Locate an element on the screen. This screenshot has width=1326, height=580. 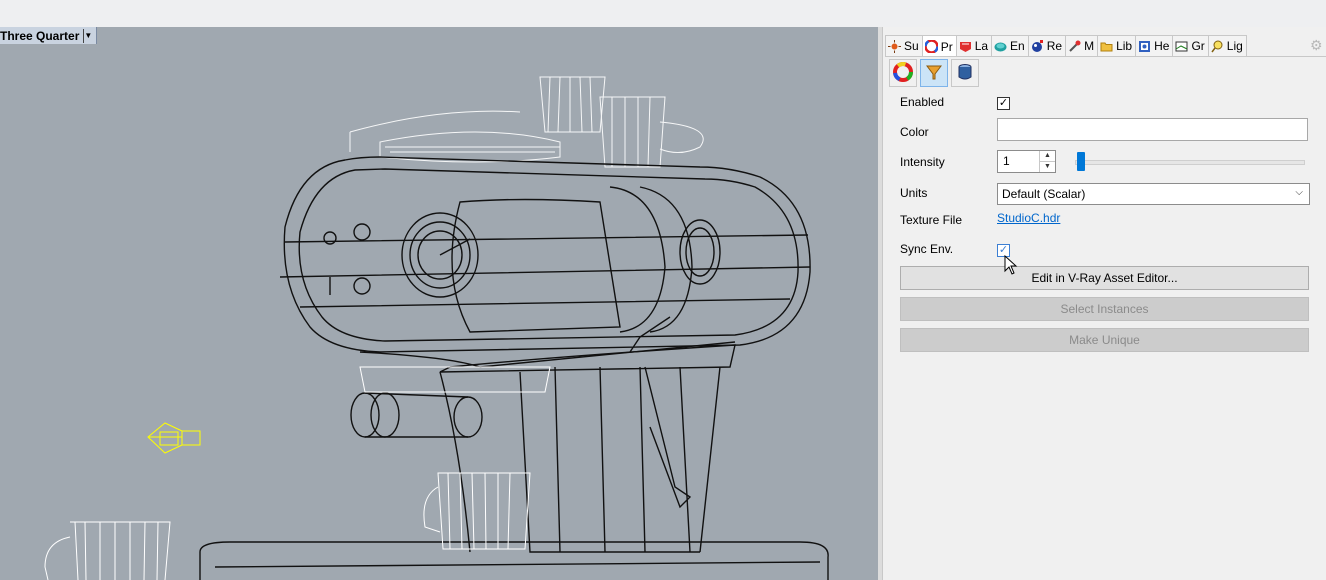
tab-environment: En is located at coordinates (1010, 45).